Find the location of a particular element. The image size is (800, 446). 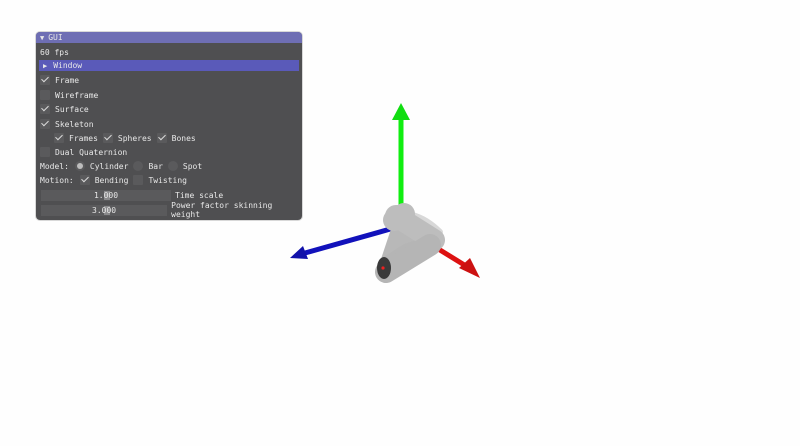

dual-quaternion-label: Dual Quaternion is located at coordinates (91, 152).